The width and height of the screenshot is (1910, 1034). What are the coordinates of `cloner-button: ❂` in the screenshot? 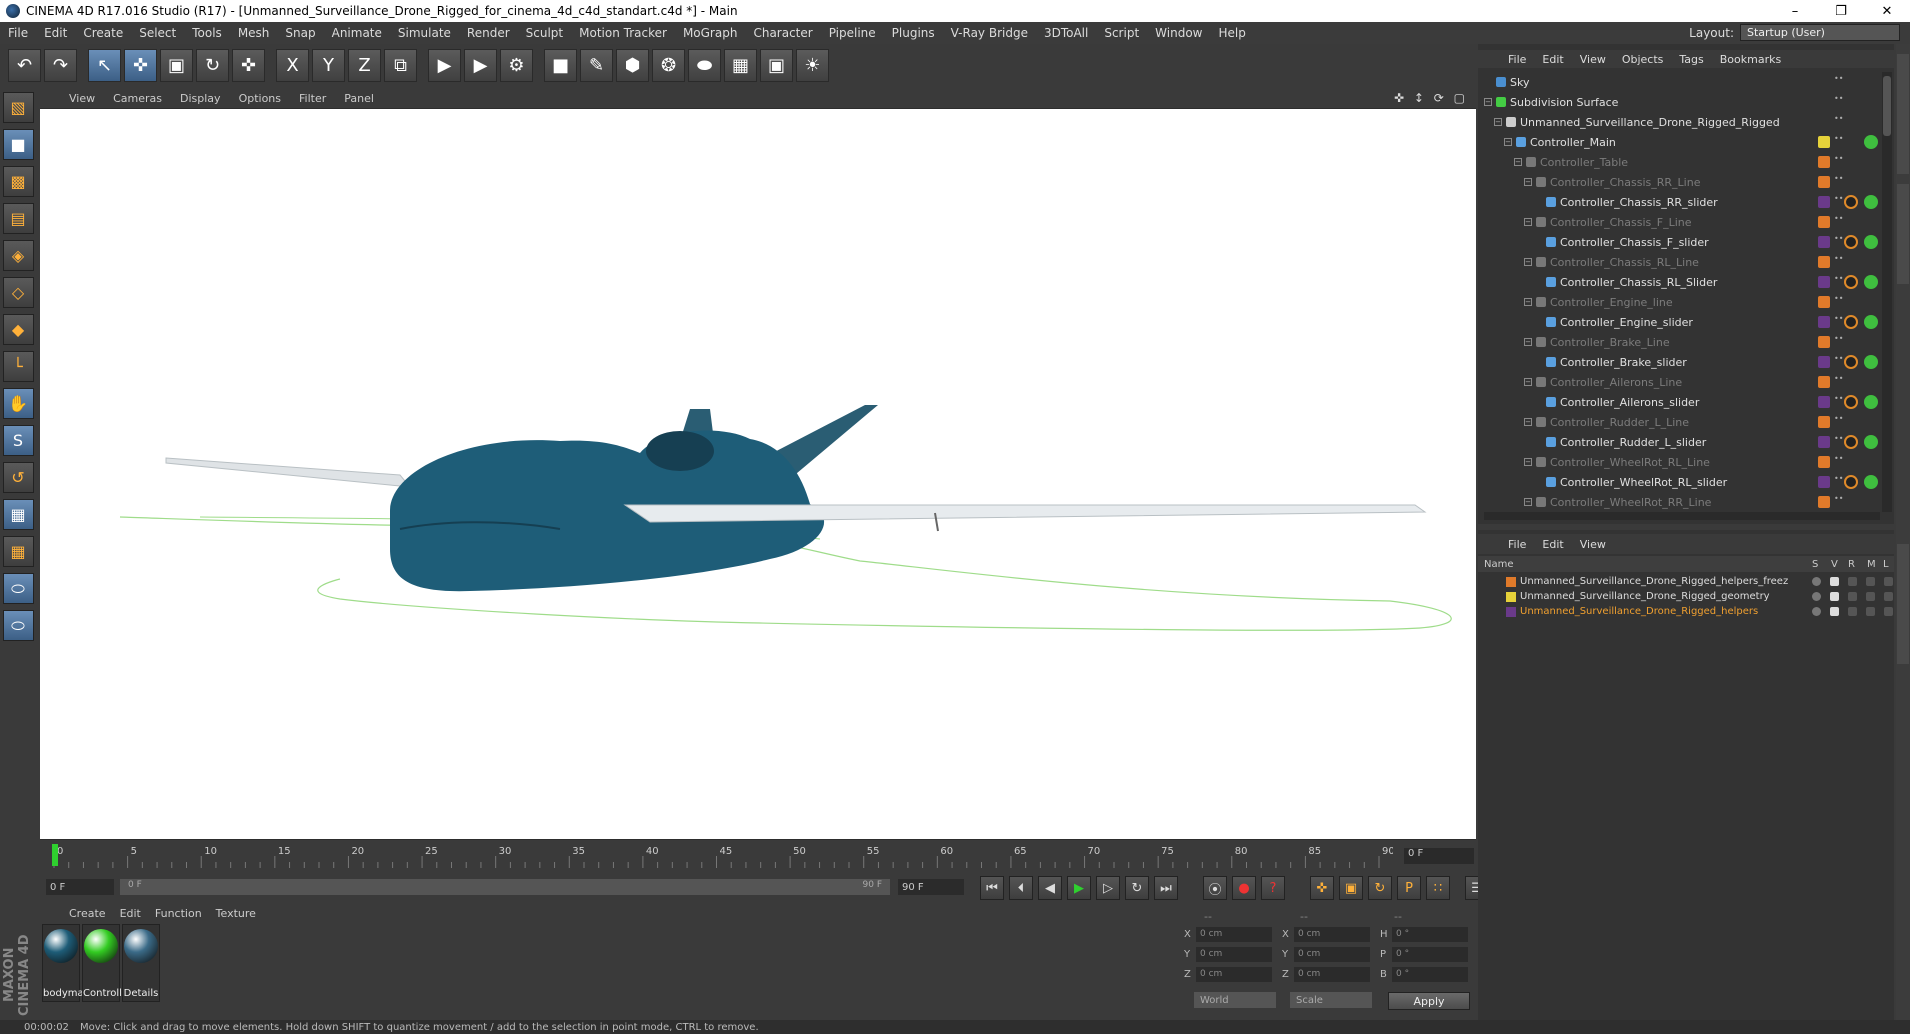 It's located at (668, 65).